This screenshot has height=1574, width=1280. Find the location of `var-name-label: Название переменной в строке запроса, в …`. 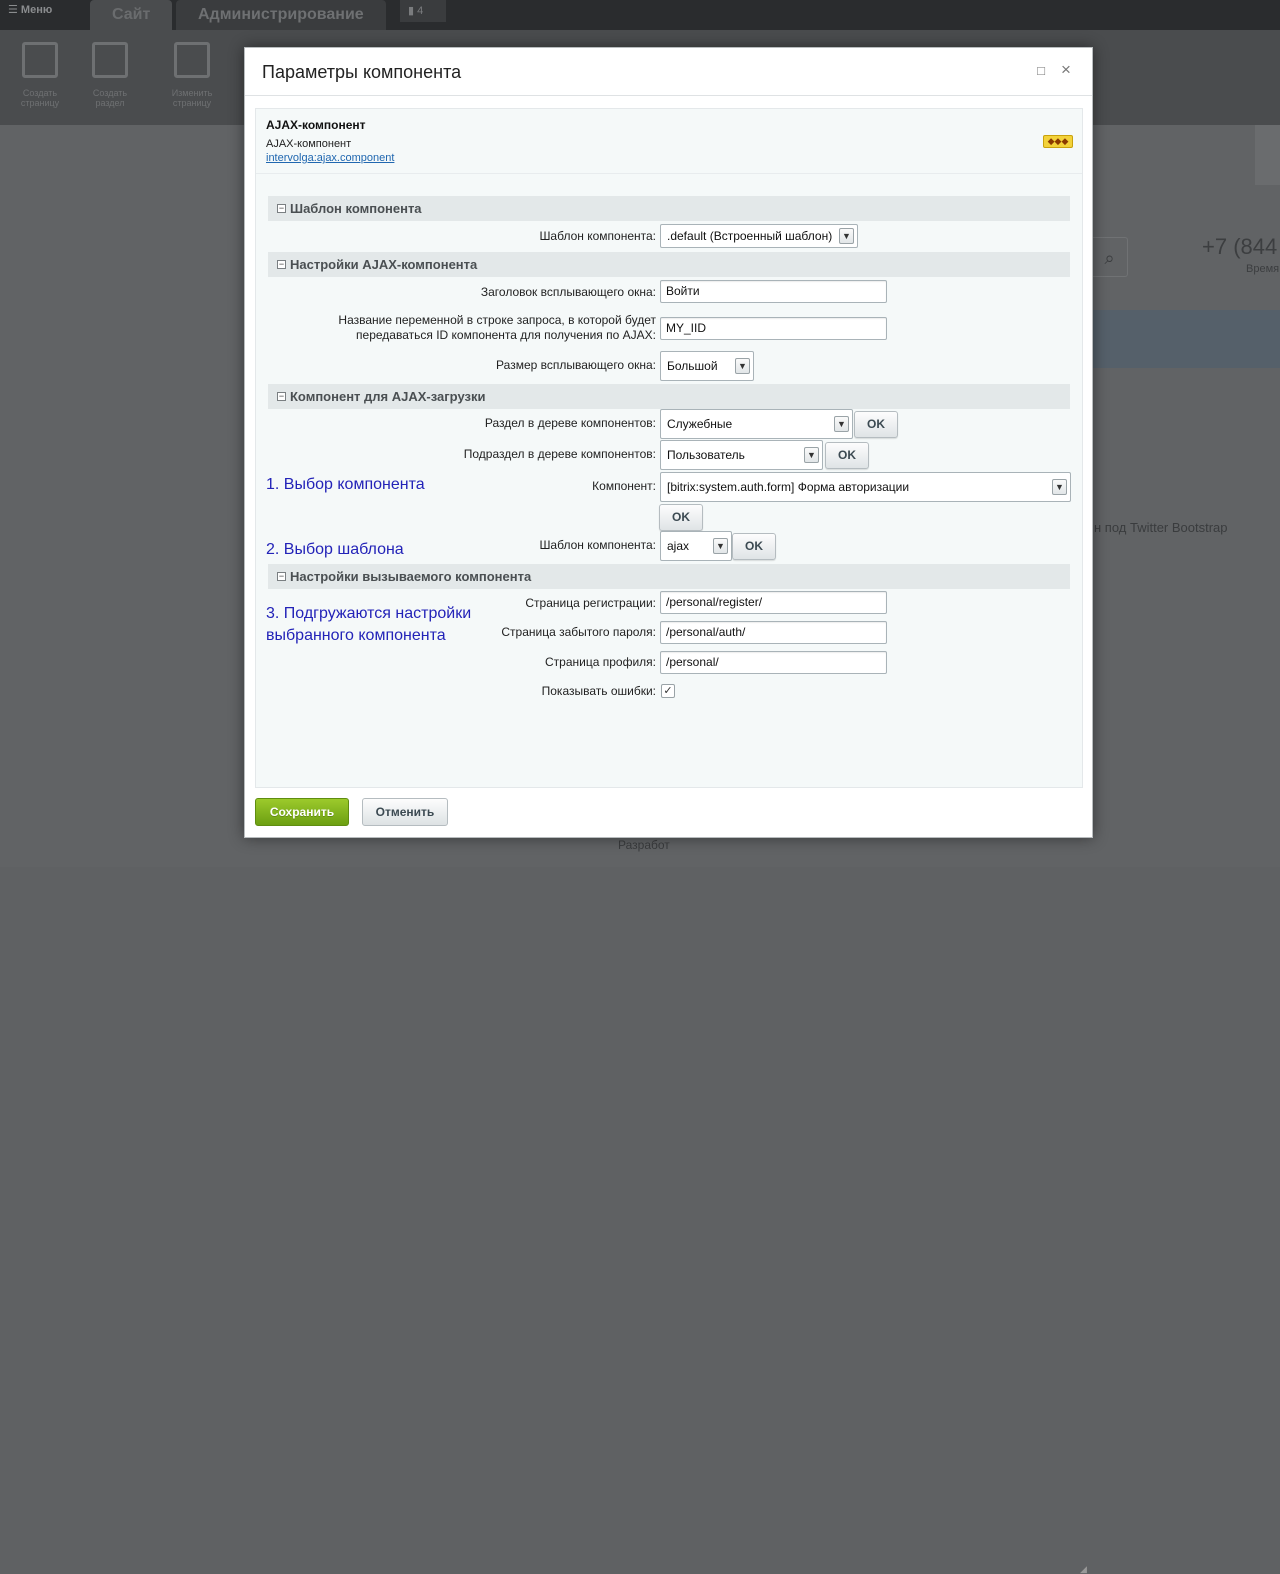

var-name-label: Название переменной в строке запроса, в … is located at coordinates (497, 327).